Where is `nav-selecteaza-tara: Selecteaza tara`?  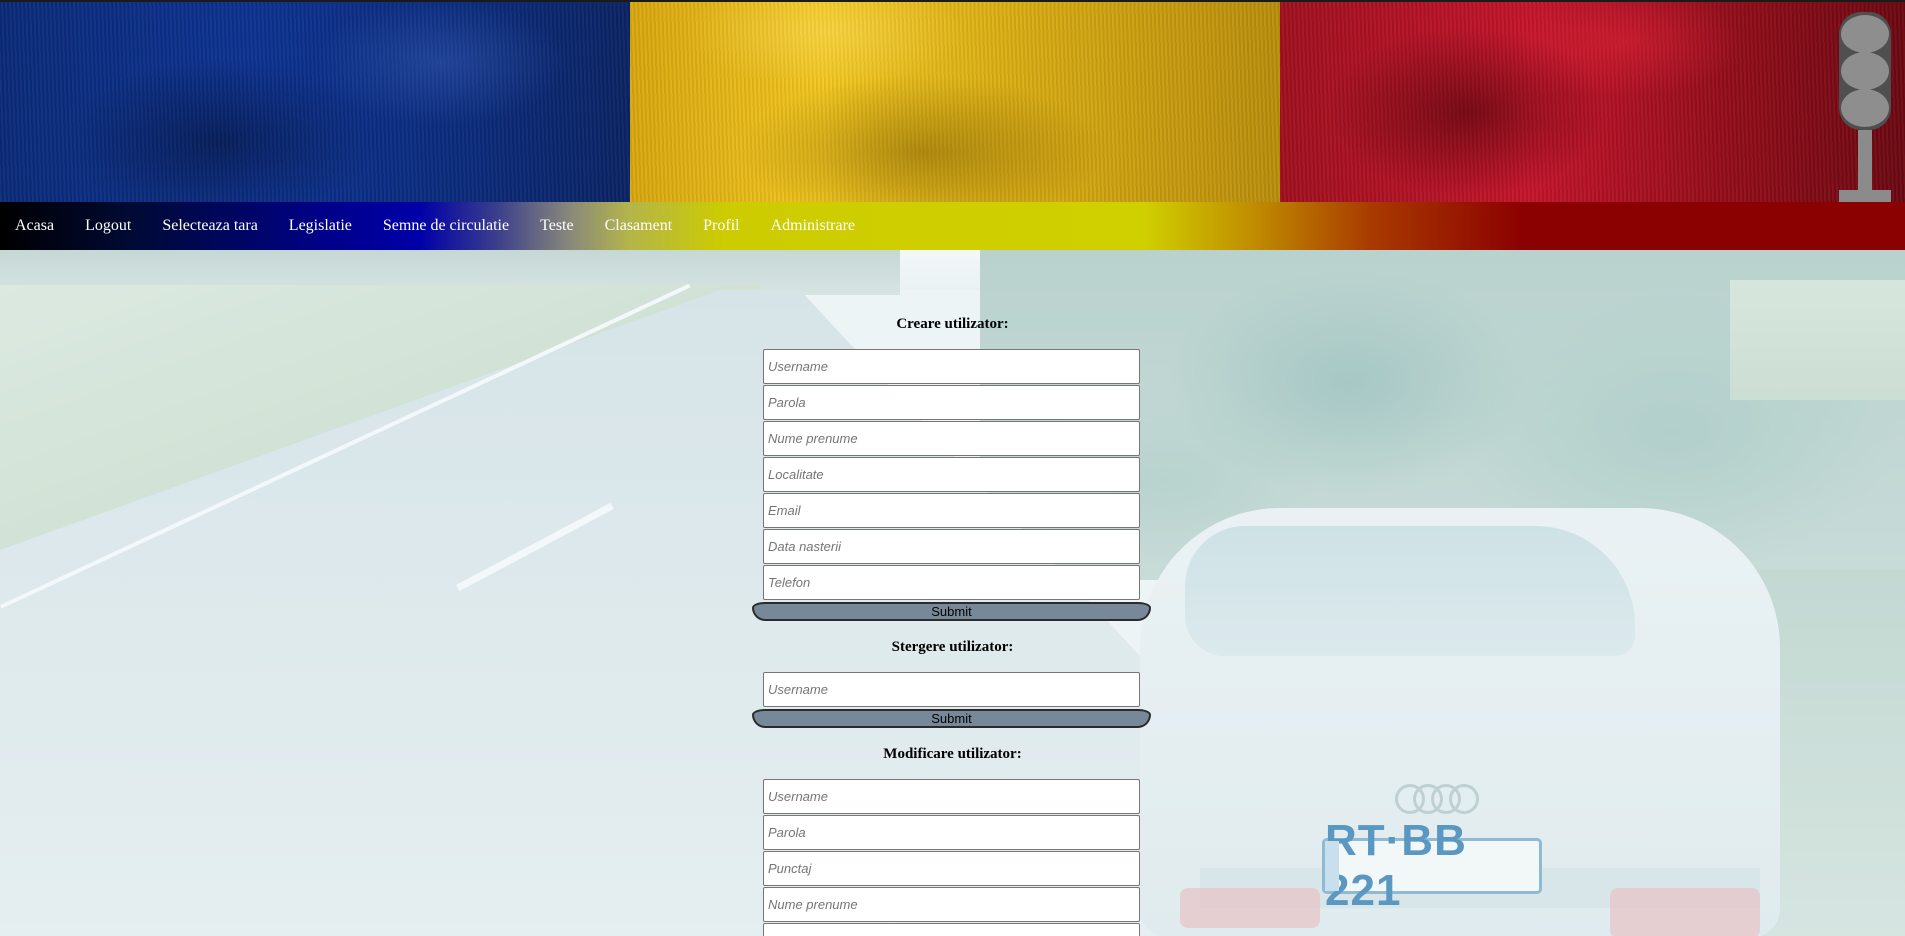 nav-selecteaza-tara: Selecteaza tara is located at coordinates (209, 226).